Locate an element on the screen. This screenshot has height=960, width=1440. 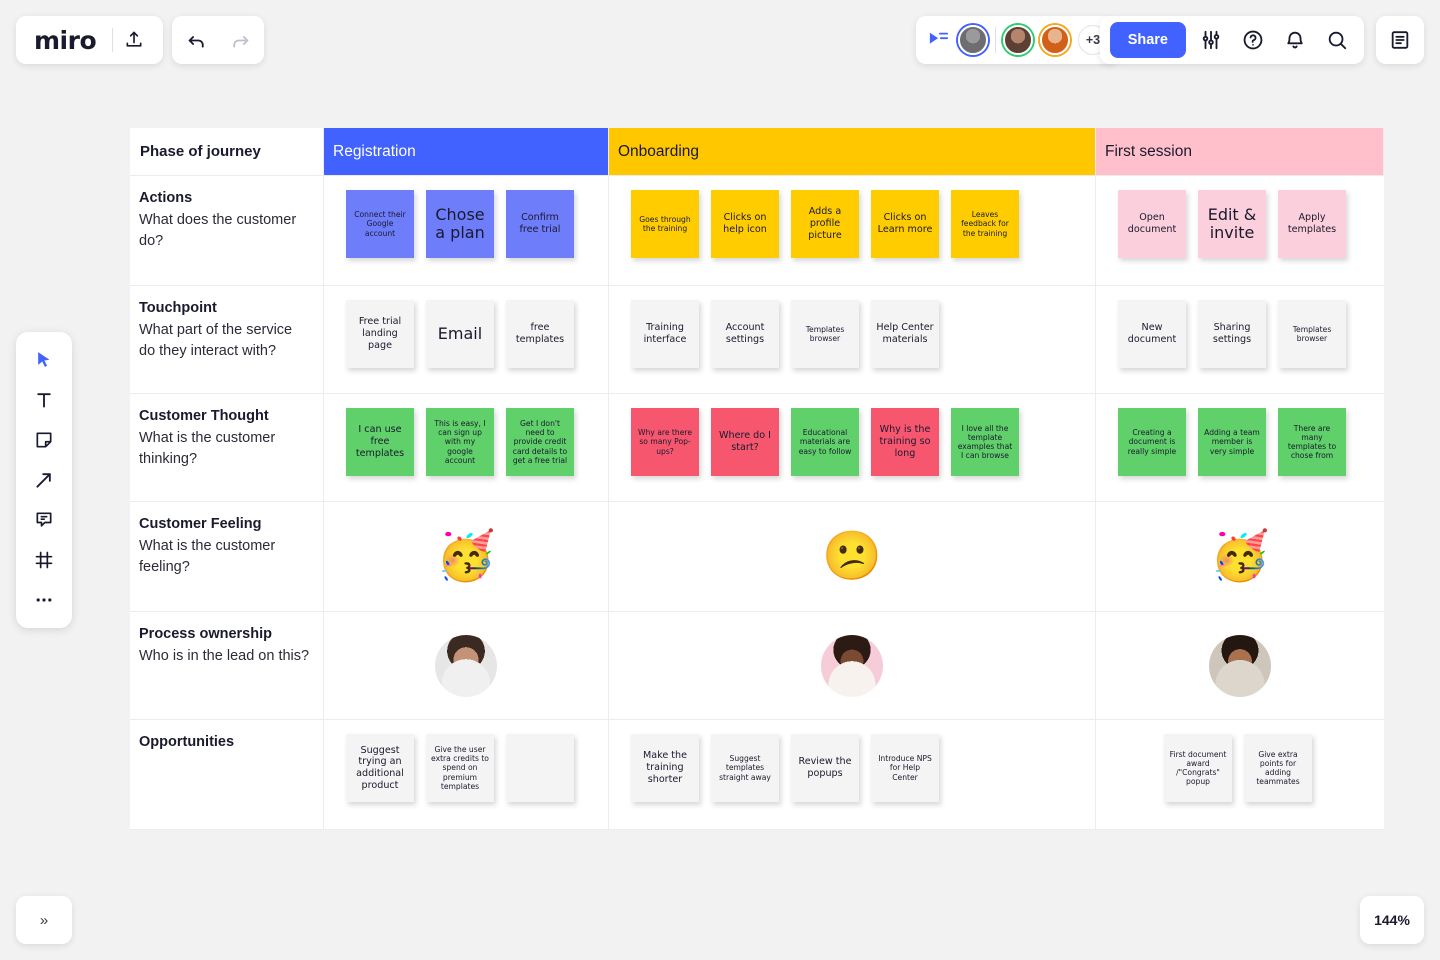
row-title: Customer Feeling is located at coordinates (200, 524).